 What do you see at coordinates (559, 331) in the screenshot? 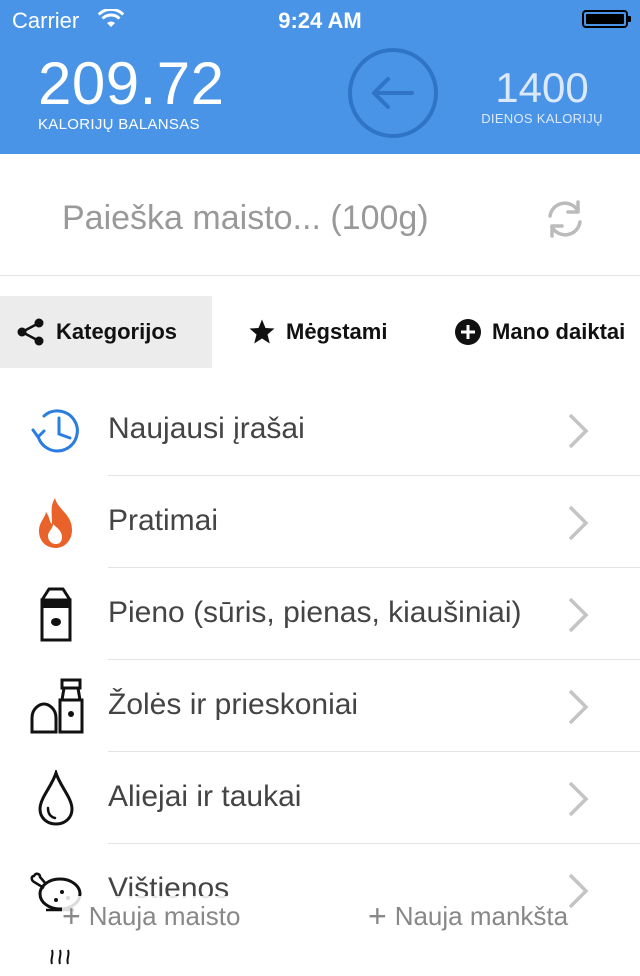
I see `tab-label: Mano daiktai` at bounding box center [559, 331].